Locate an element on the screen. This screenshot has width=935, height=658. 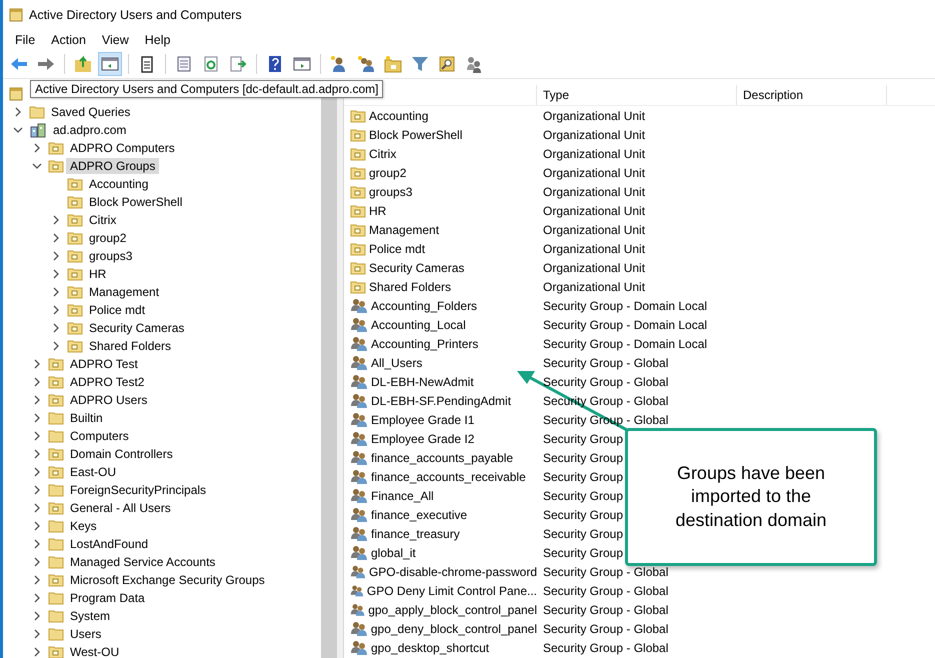
tree-item: Microsoft Exchange Security Groups is located at coordinates (167, 580).